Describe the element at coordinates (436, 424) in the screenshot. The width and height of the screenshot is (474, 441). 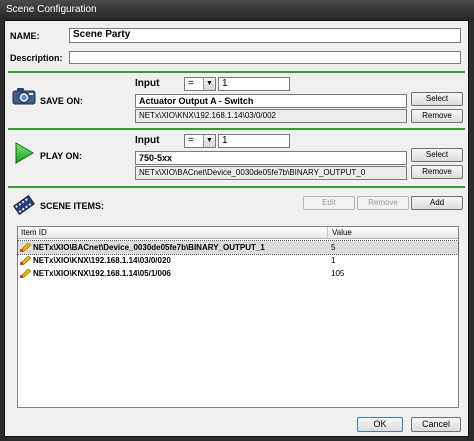
I see `cancel-button: Cancel` at that location.